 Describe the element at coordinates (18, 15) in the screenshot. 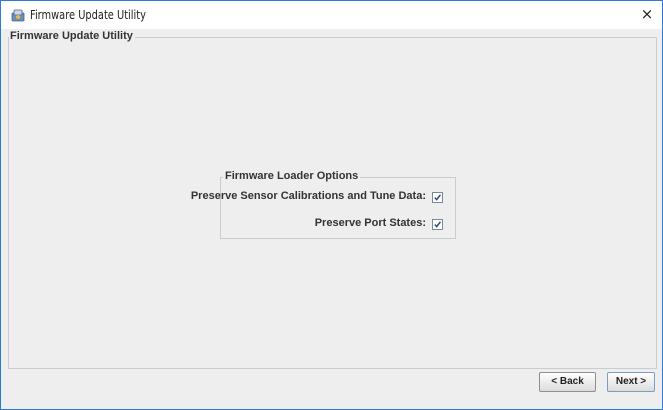

I see `app-icon` at that location.